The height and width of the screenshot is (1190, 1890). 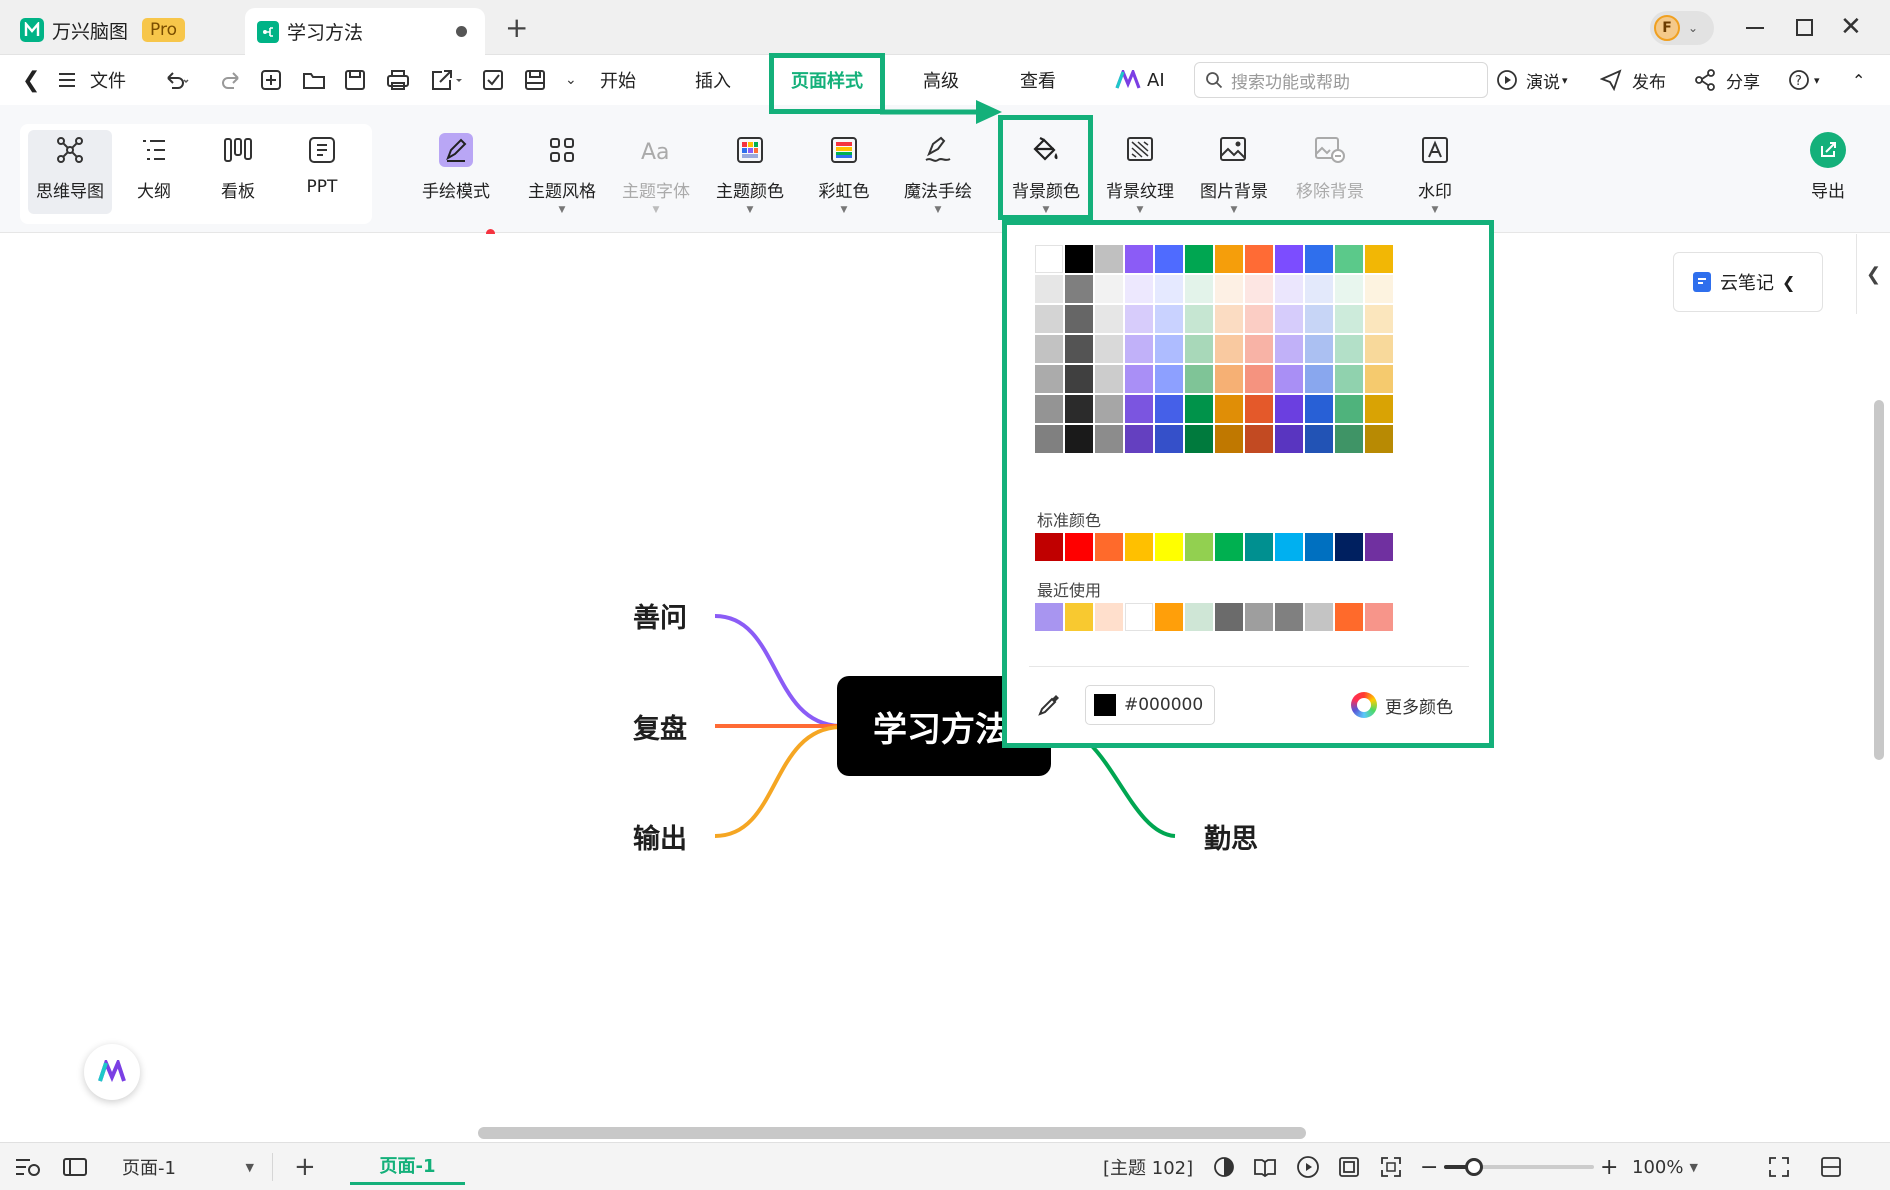 What do you see at coordinates (231, 80) in the screenshot?
I see `redo-icon` at bounding box center [231, 80].